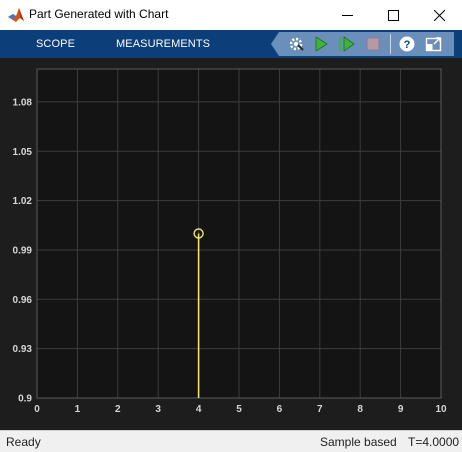 The height and width of the screenshot is (452, 462). Describe the element at coordinates (23, 300) in the screenshot. I see `y-tick-label: 0.96` at that location.